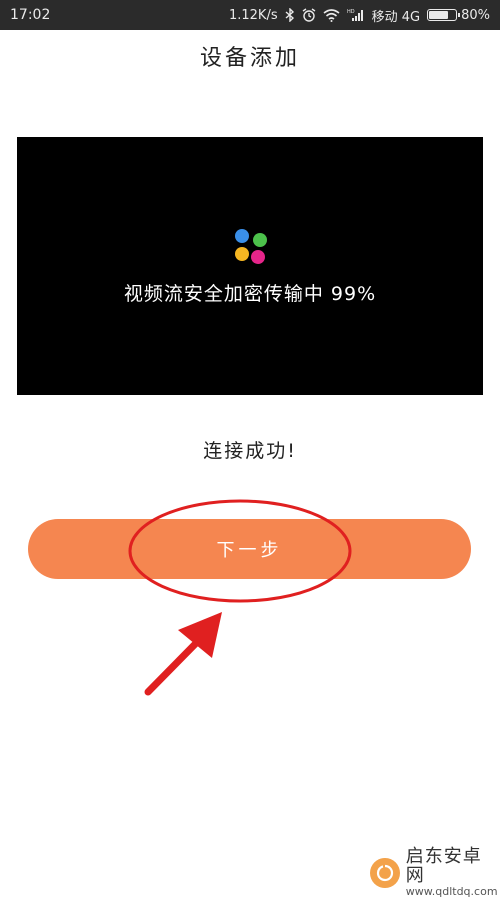 This screenshot has height=898, width=500. I want to click on battery-icon, so click(444, 15).